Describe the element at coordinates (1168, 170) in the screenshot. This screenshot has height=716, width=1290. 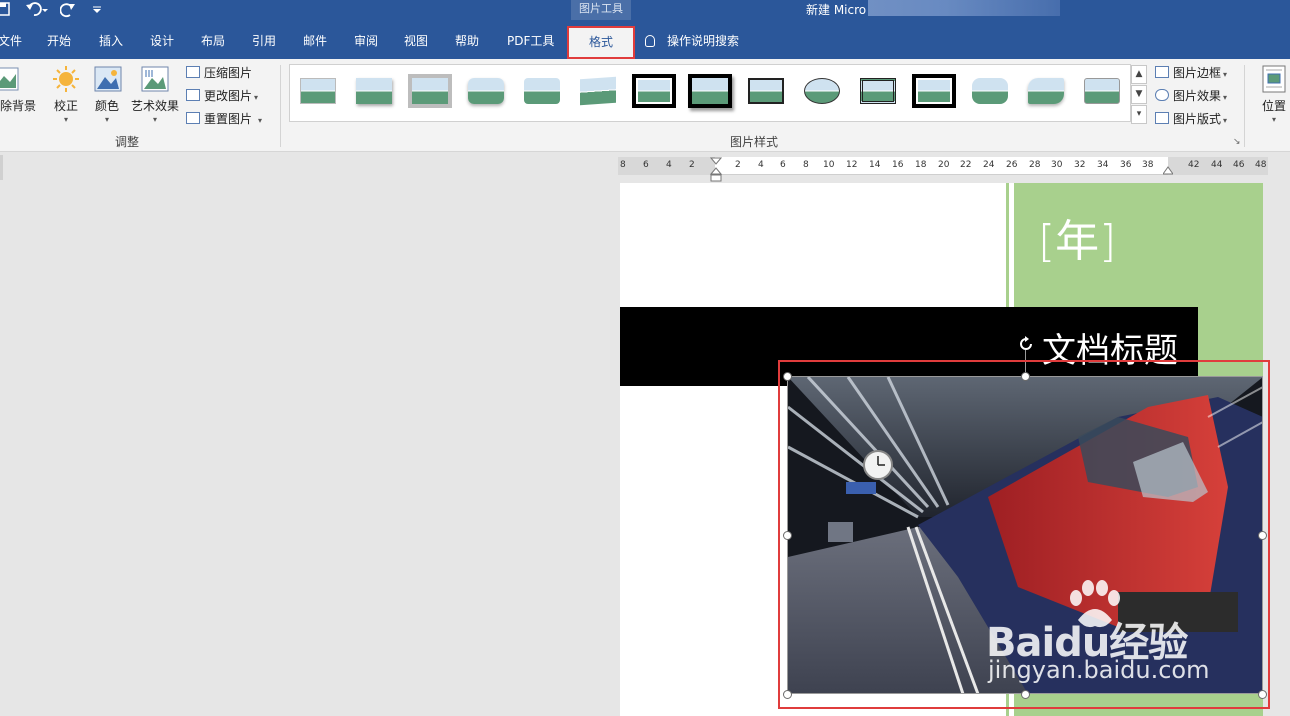
I see `right-indent-marker` at that location.